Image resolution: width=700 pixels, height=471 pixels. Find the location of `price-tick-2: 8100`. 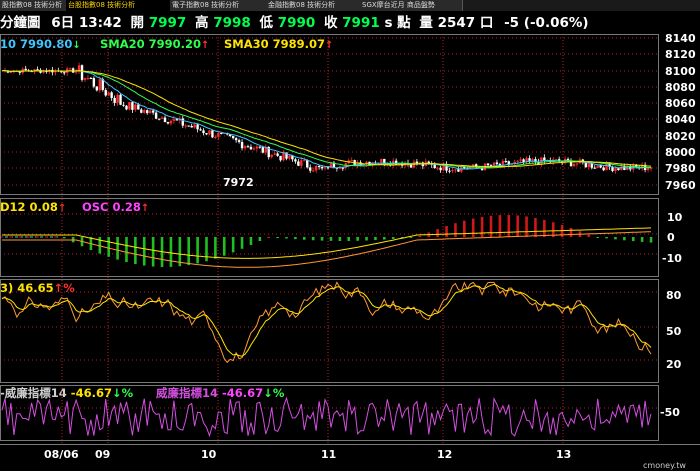

price-tick-2: 8100 is located at coordinates (680, 71).